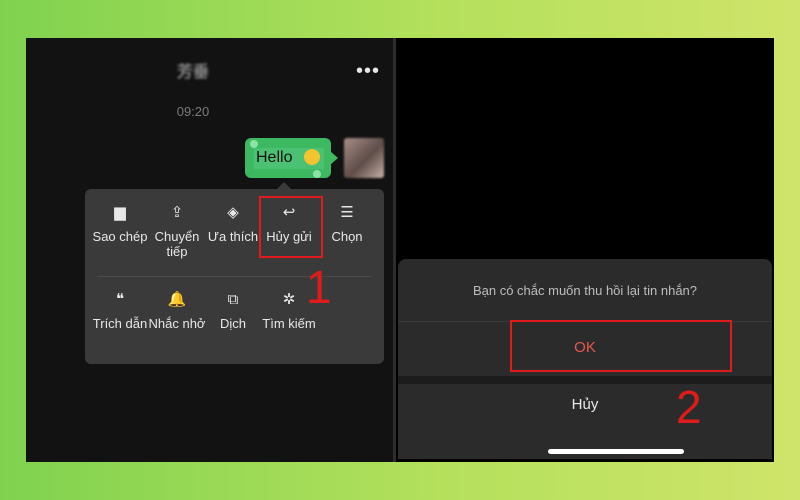 Image resolution: width=800 pixels, height=500 pixels. Describe the element at coordinates (347, 224) in the screenshot. I see `menu-item-select: ☰ Chọn` at that location.